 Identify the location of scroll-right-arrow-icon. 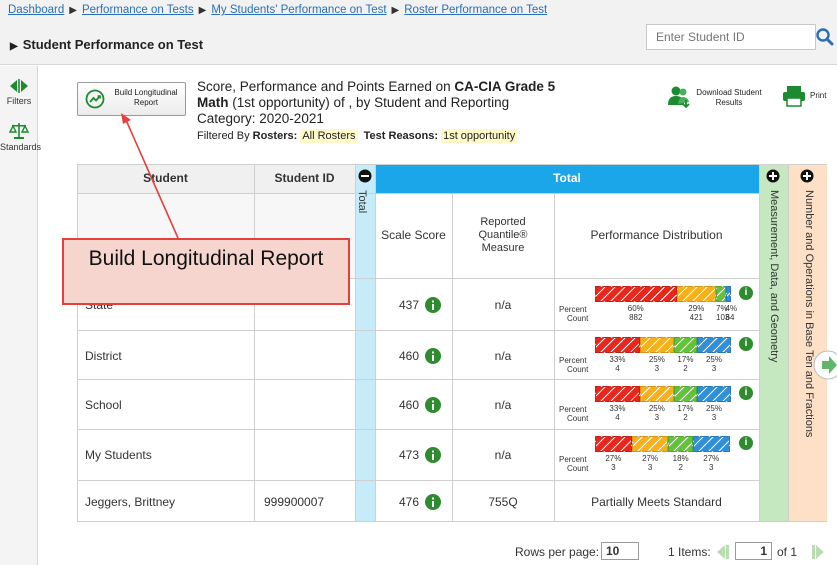
(825, 365).